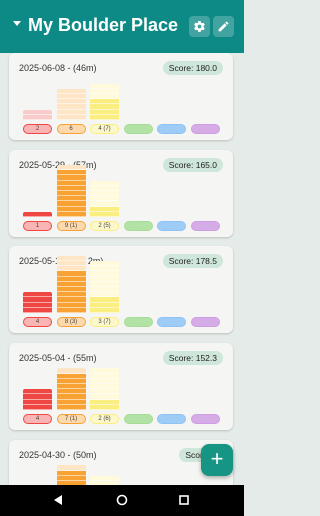  Describe the element at coordinates (104, 322) in the screenshot. I see `grade-pill-yellow: 3 (7)` at that location.